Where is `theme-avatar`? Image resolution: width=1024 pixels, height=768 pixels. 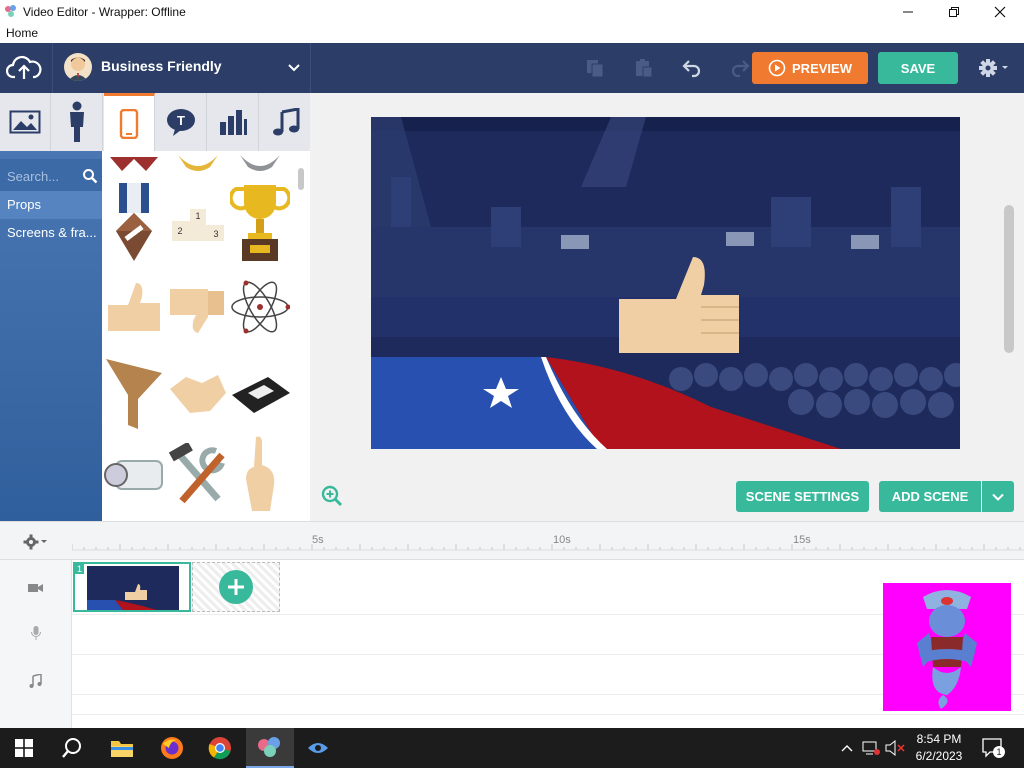 theme-avatar is located at coordinates (78, 67).